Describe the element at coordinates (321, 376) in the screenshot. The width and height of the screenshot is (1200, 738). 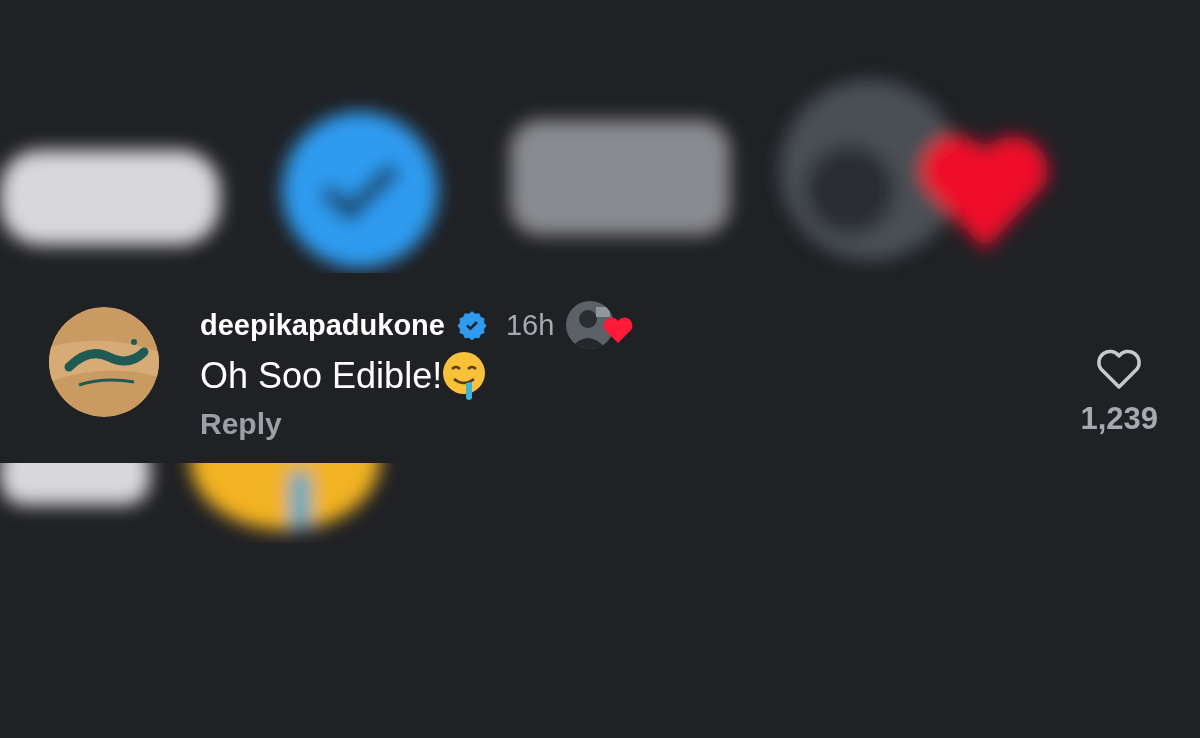
I see `comment-text: Oh Soo Edible!` at that location.